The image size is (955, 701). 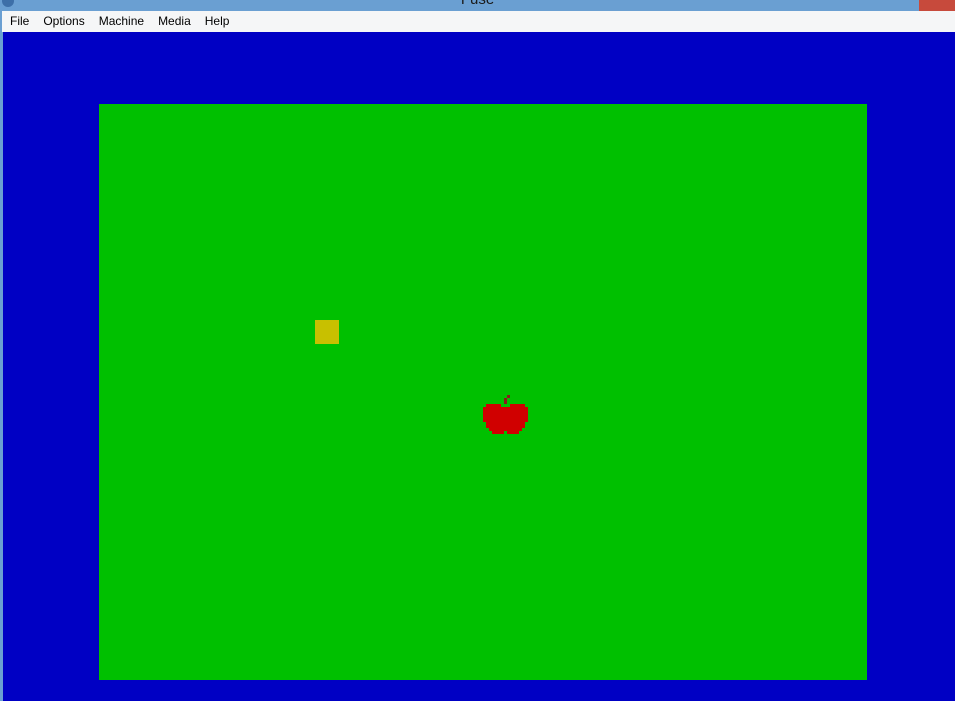 What do you see at coordinates (63, 21) in the screenshot?
I see `menu-options: Options` at bounding box center [63, 21].